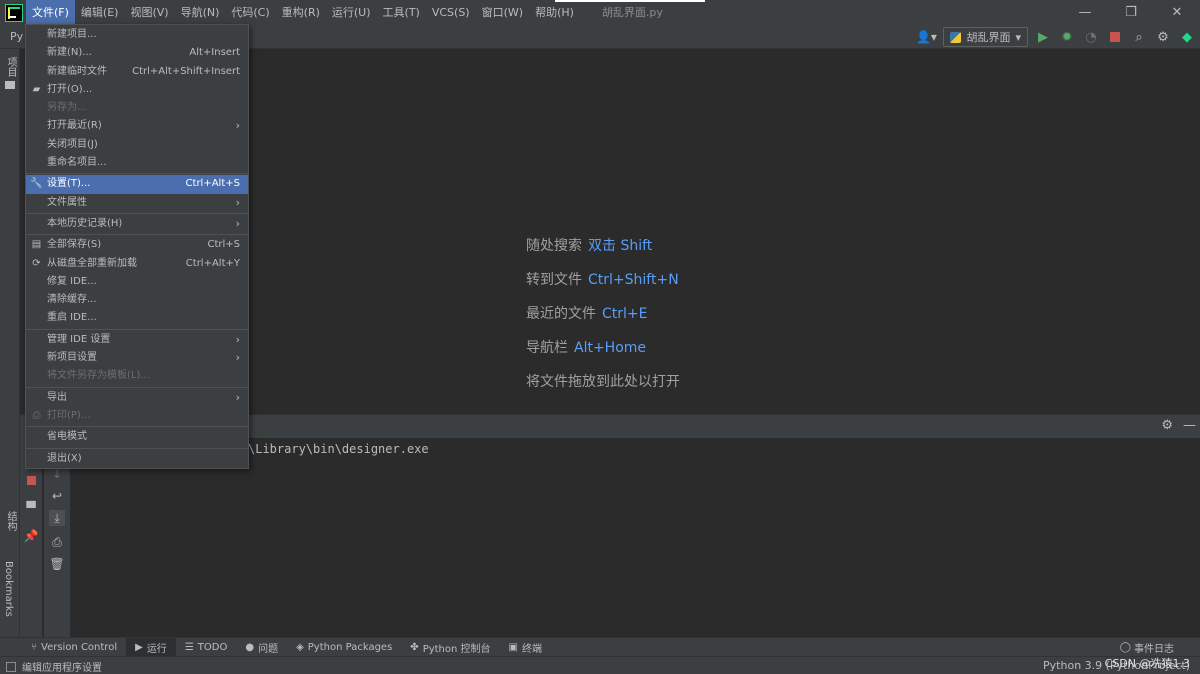 The width and height of the screenshot is (1200, 674). Describe the element at coordinates (600, 665) in the screenshot. I see `status-bar: 编辑应用程序设置 Python 3.9 (PythonProject)` at that location.